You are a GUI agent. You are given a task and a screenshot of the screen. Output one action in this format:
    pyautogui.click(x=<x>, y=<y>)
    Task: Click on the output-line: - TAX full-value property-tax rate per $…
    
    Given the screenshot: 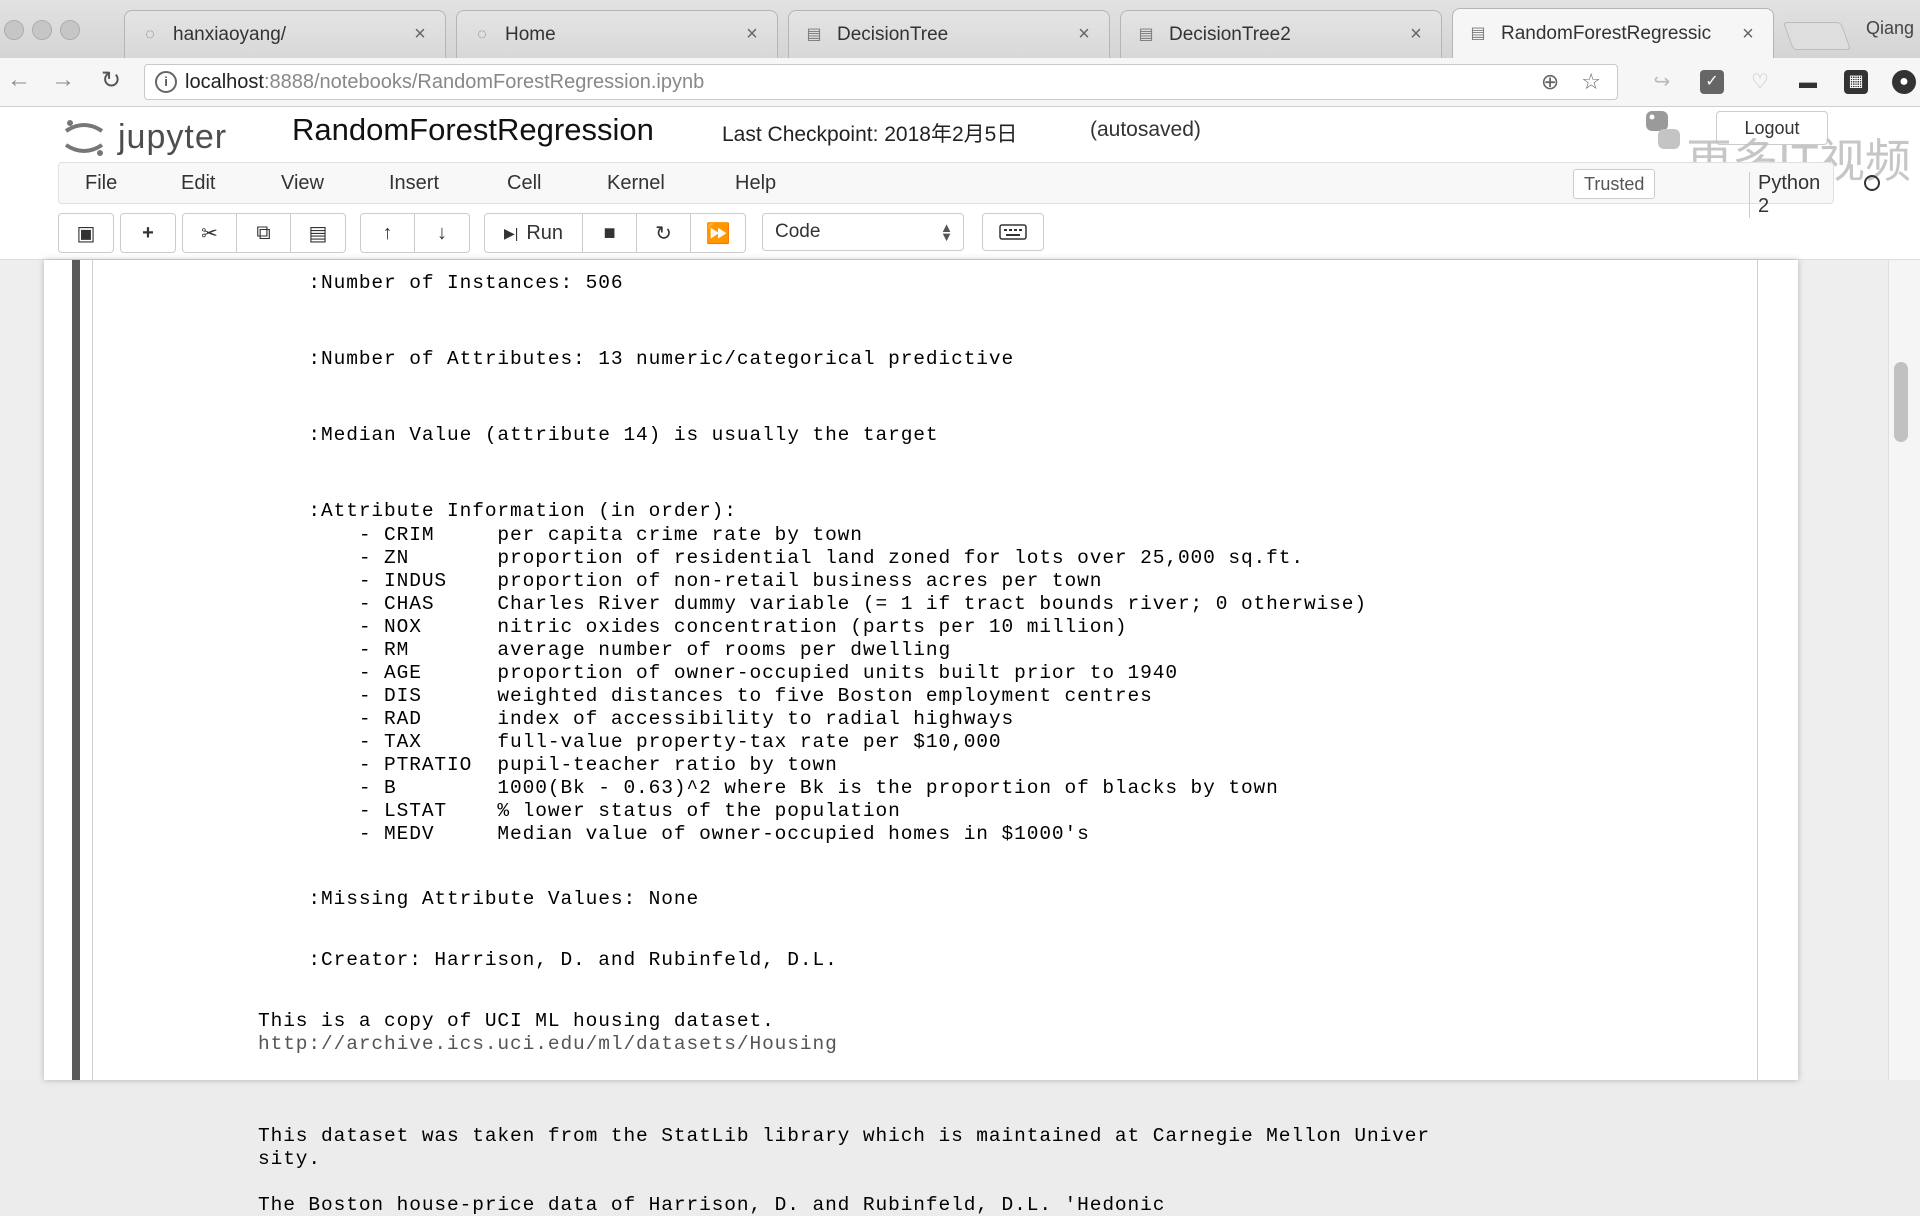 What is the action you would take?
    pyautogui.click(x=630, y=742)
    